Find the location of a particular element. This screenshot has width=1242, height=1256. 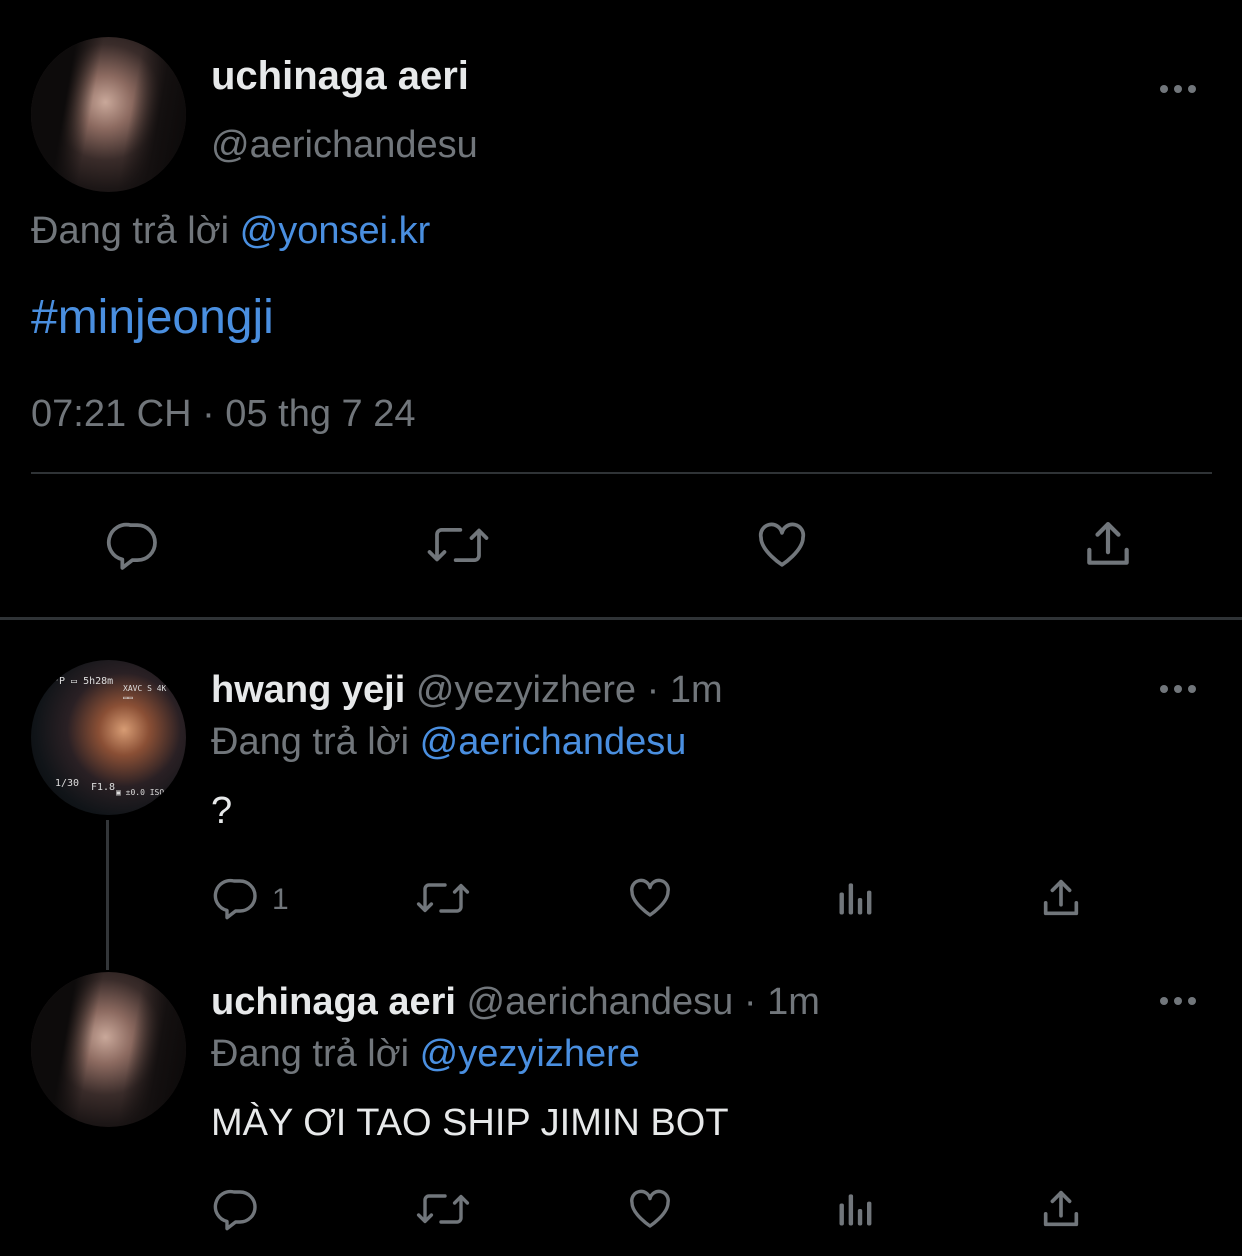

replying-to: Đang trả lời @aerichandesu is located at coordinates (448, 742).